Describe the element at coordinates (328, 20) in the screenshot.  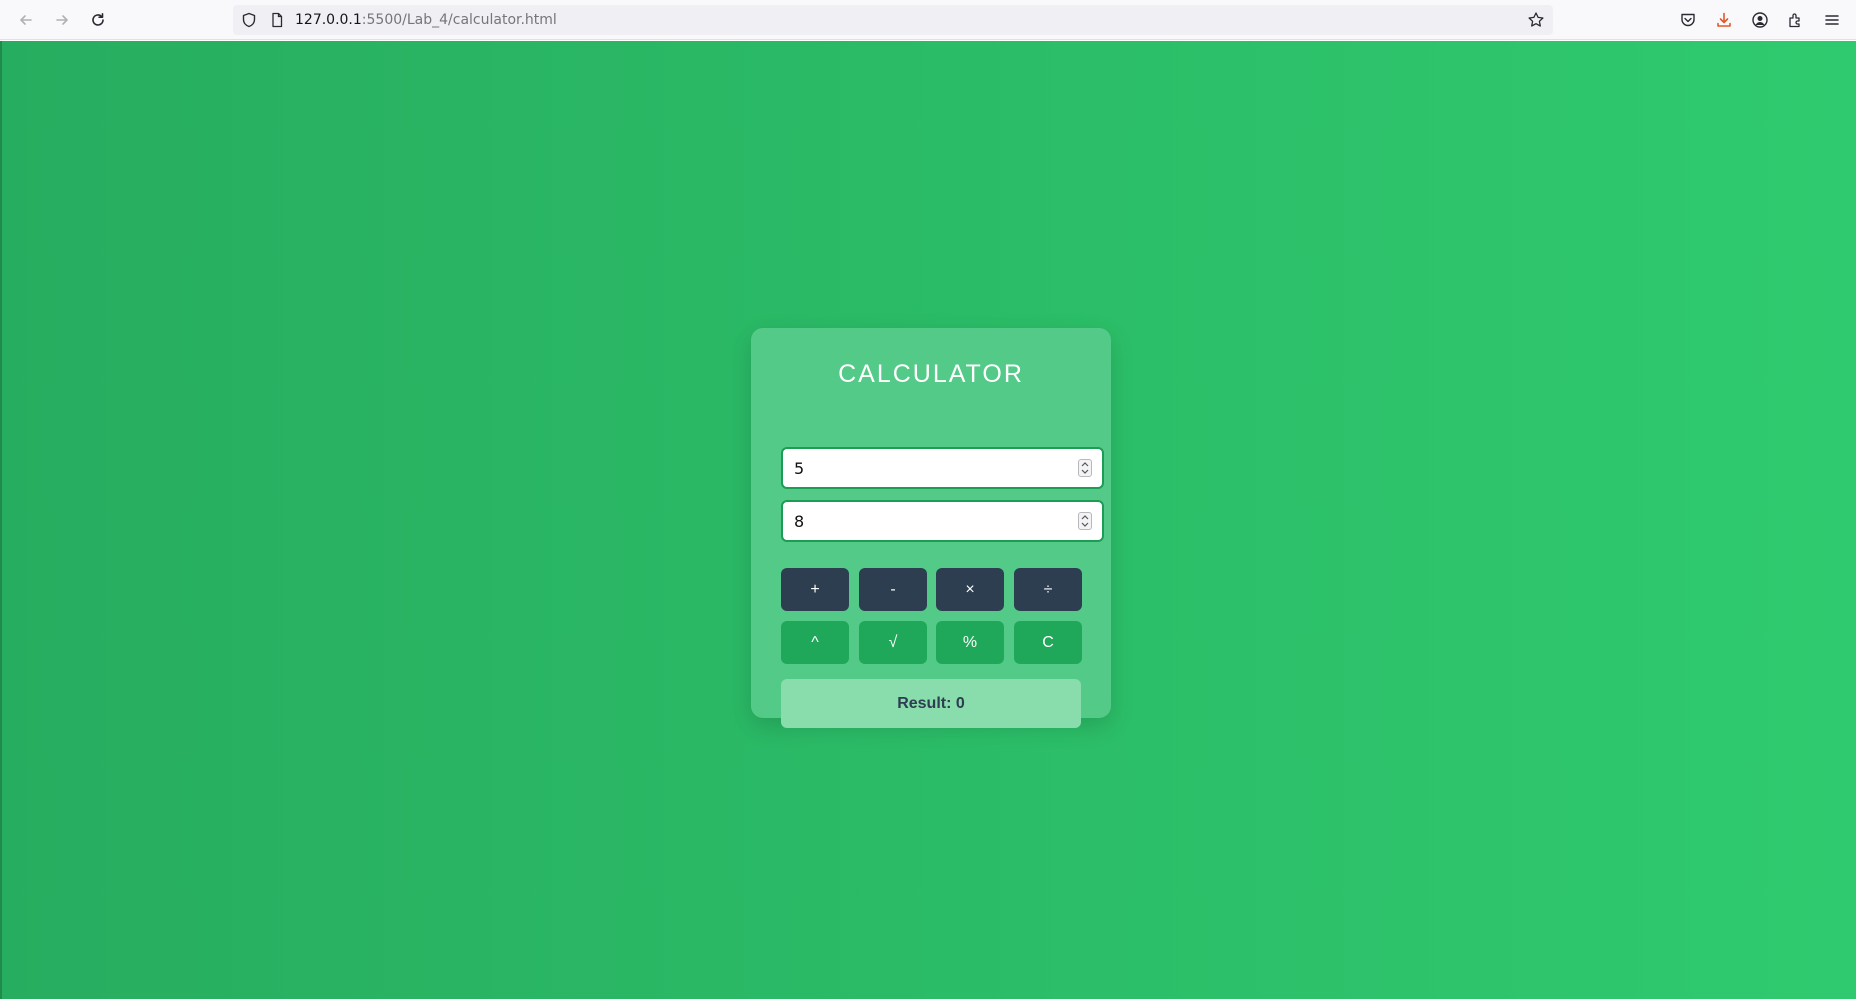
I see `url-host: 127.0.0.1` at that location.